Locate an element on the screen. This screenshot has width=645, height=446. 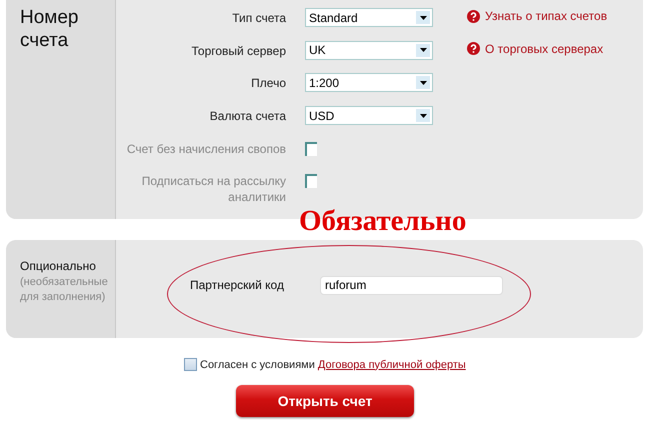
help-link: Узнать о типах счетов is located at coordinates (546, 16).